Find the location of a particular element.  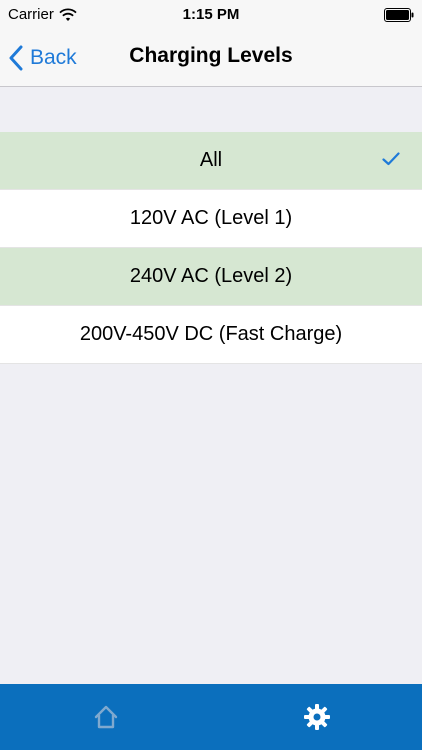

tab-settings is located at coordinates (316, 717).